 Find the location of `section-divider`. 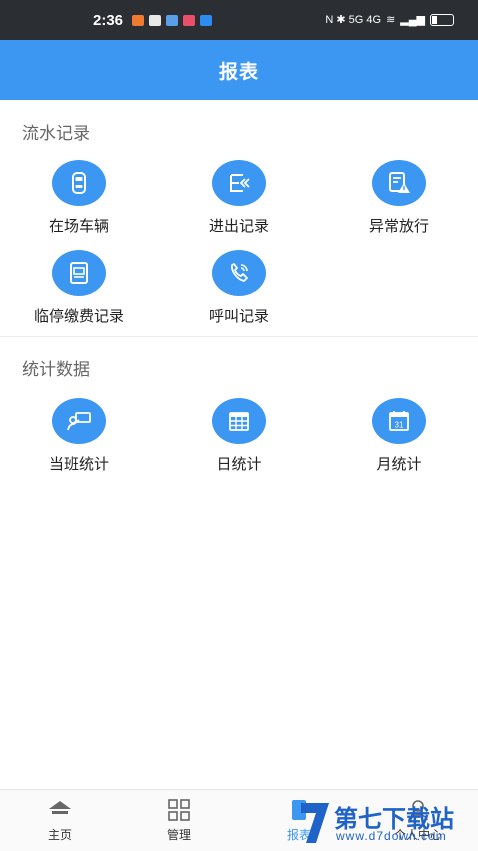

section-divider is located at coordinates (239, 336).